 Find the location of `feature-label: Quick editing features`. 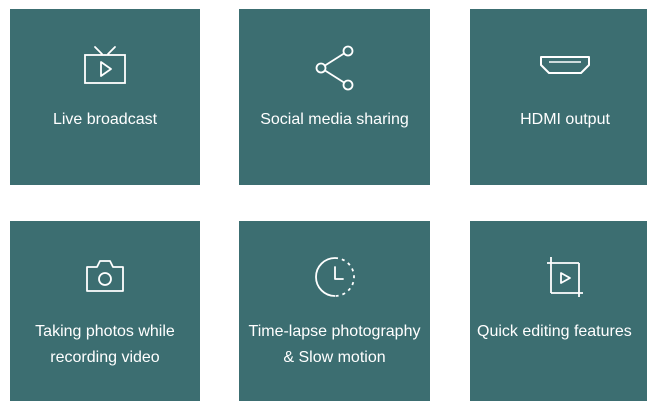

feature-label: Quick editing features is located at coordinates (554, 331).